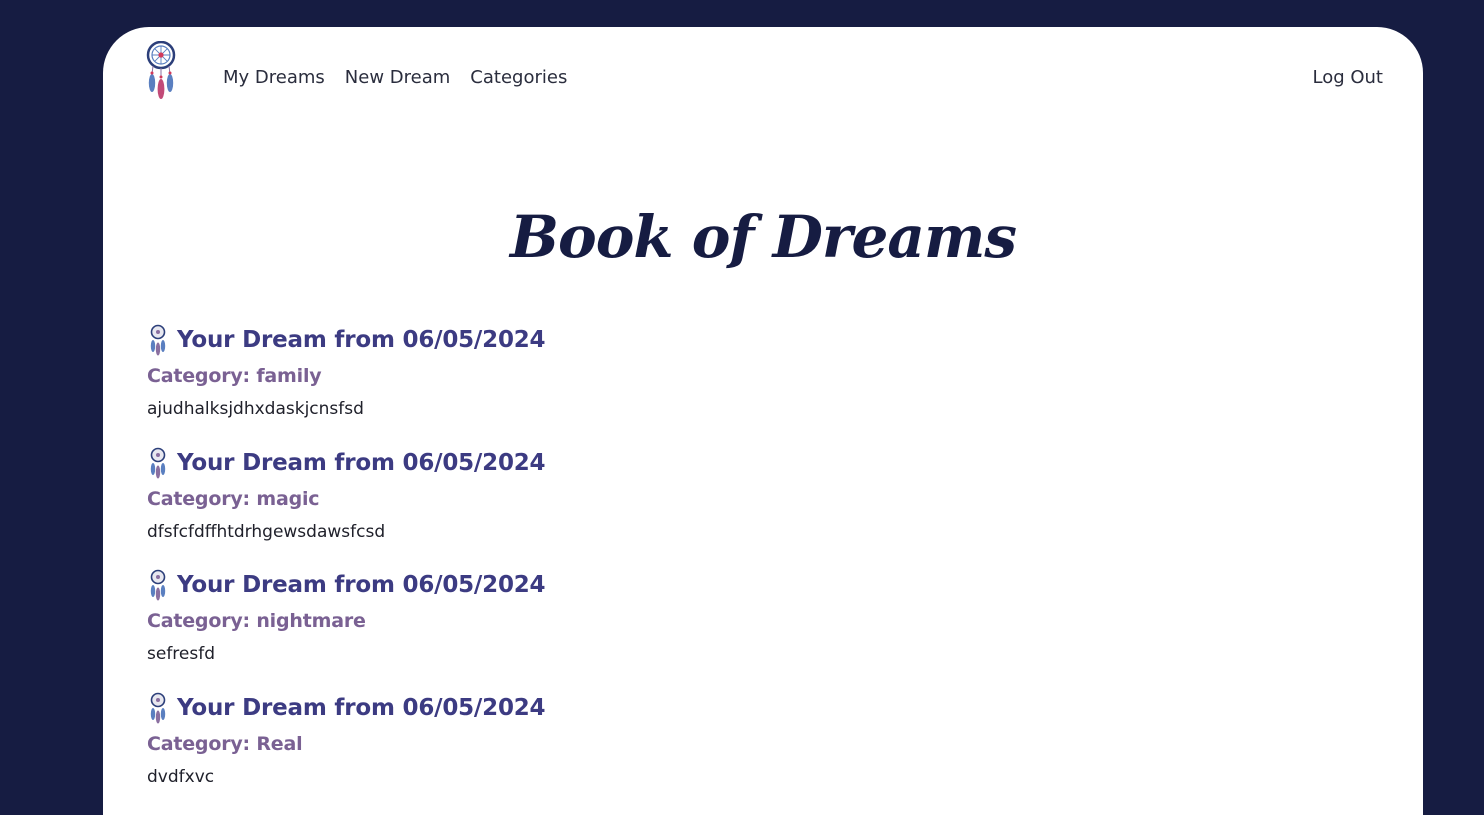 Image resolution: width=1484 pixels, height=815 pixels. I want to click on nav-link-new-dream: New Dream, so click(398, 77).